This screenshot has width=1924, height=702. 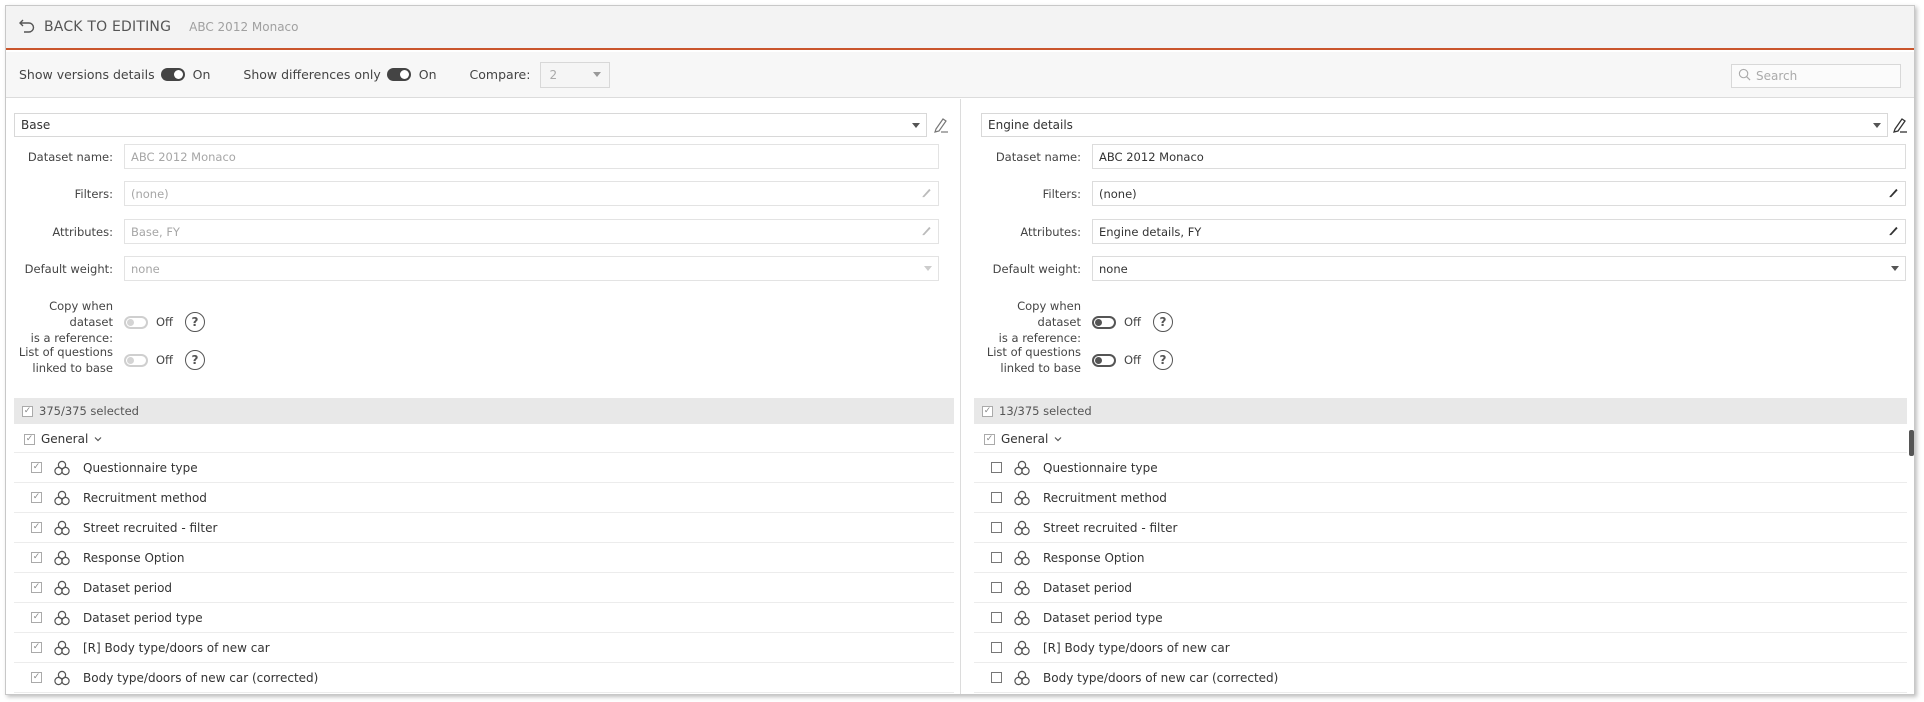 I want to click on selection-summary-bar: 13/375 selected, so click(x=1440, y=411).